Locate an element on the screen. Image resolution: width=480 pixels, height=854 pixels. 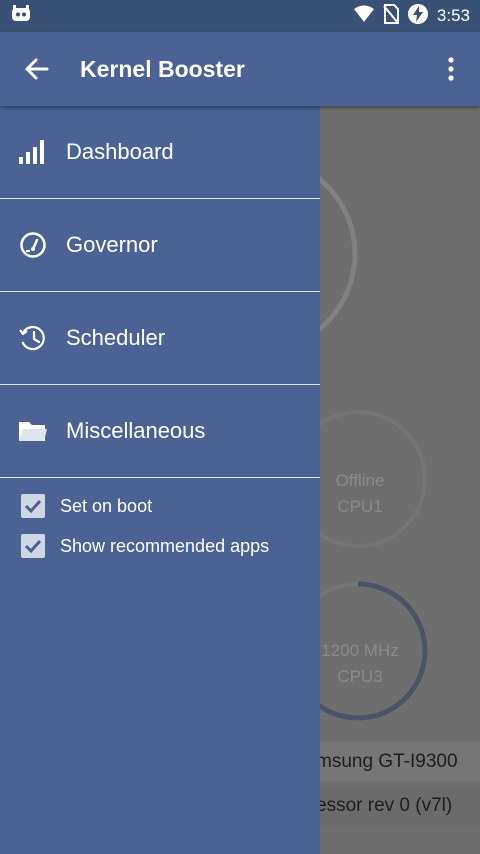
cpu3-name: CPU3 is located at coordinates (360, 676).